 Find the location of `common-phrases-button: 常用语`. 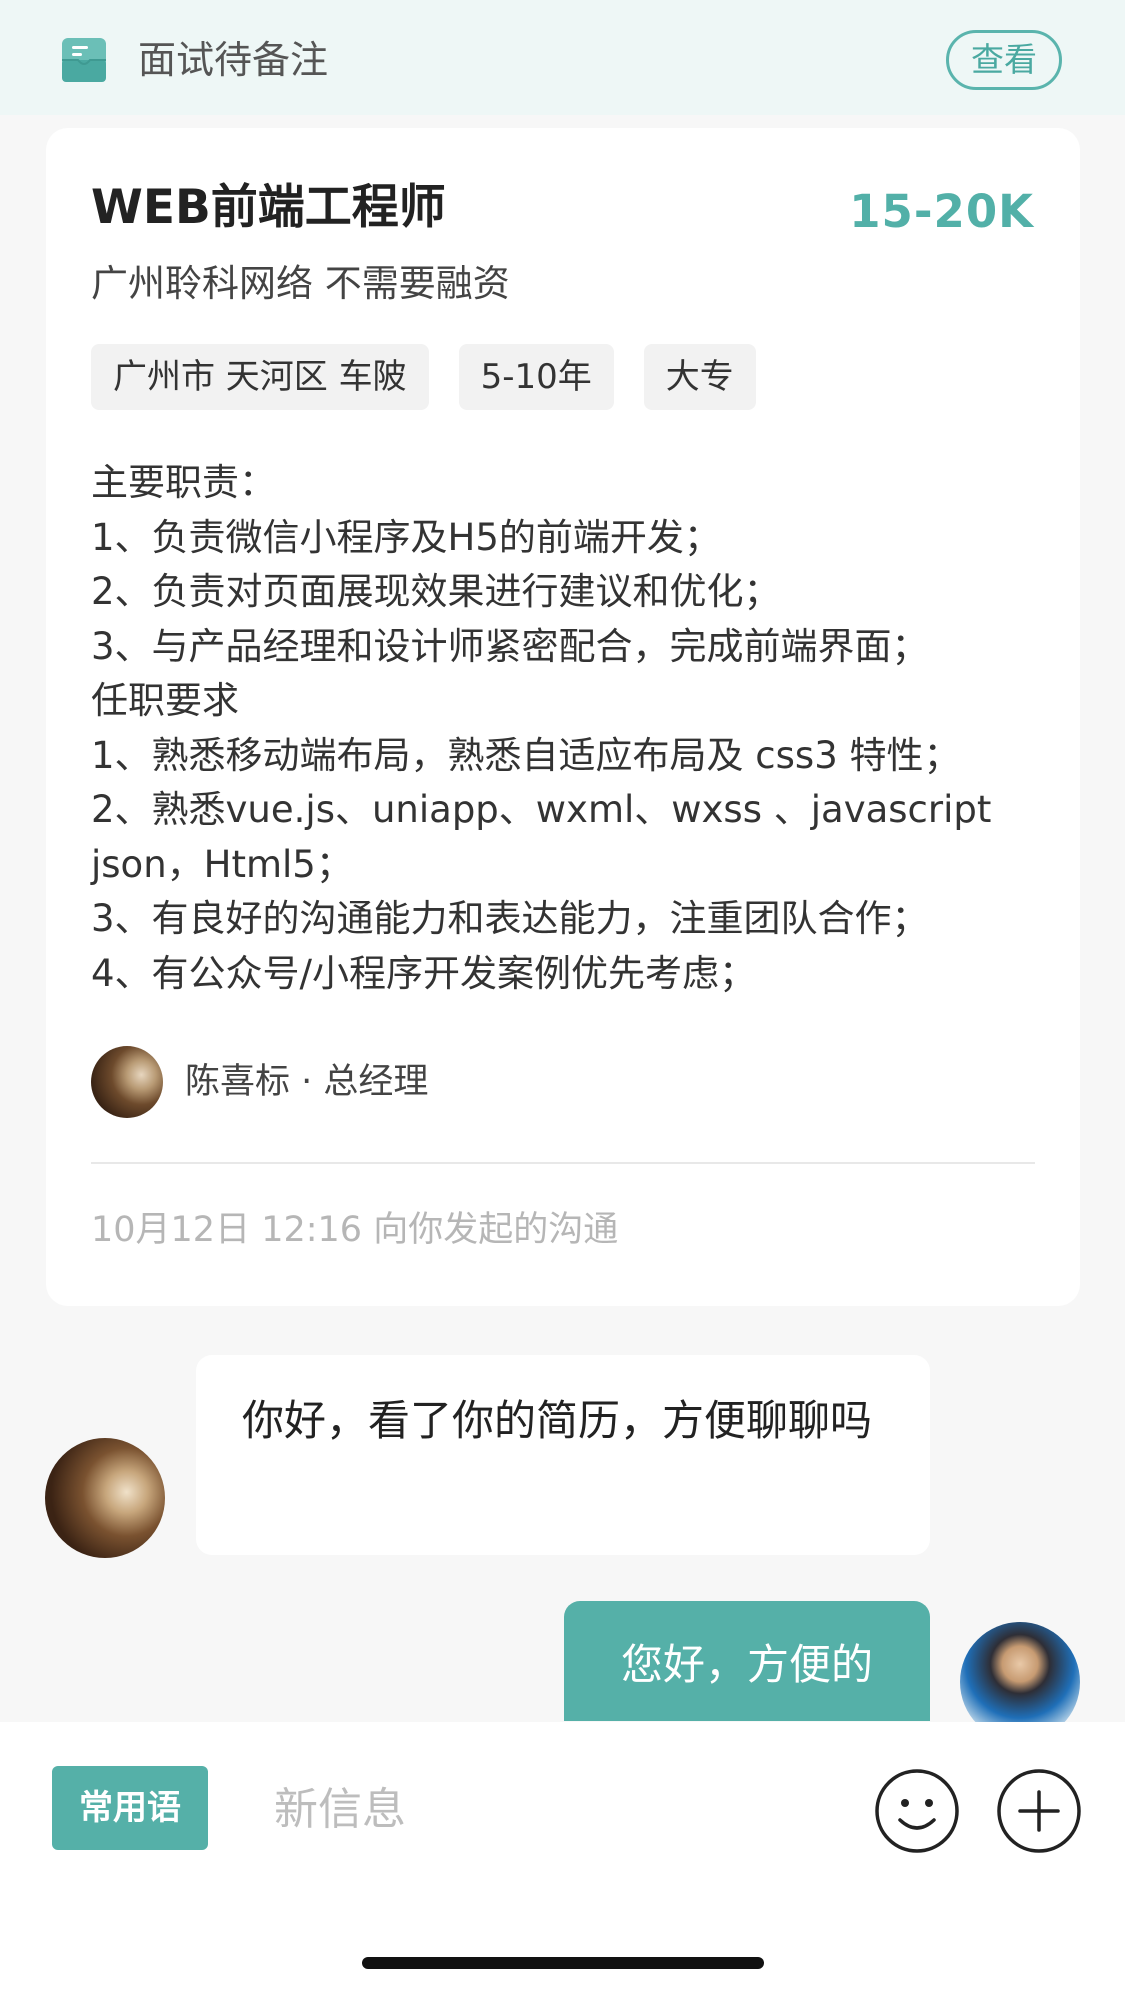

common-phrases-button: 常用语 is located at coordinates (130, 1808).